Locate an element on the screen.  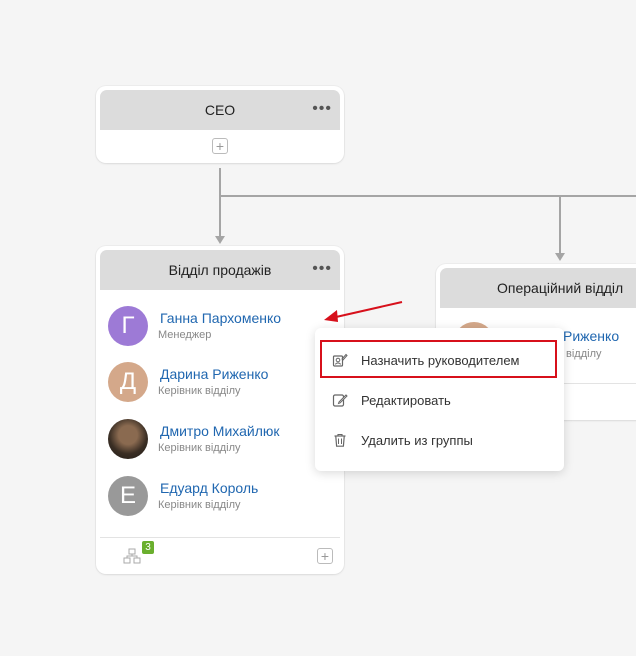
member-name: Риженко is located at coordinates (591, 336).